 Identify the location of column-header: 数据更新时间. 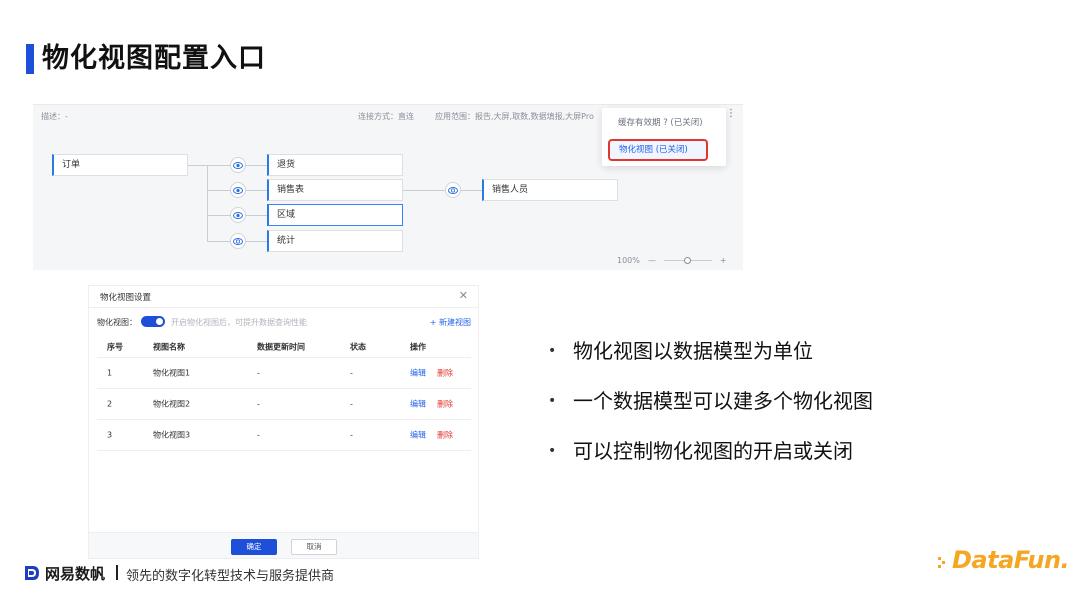
(281, 346).